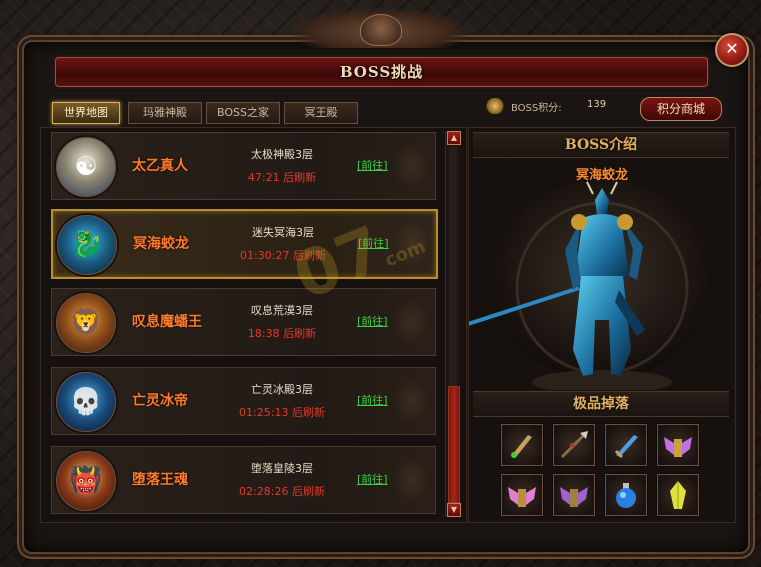 This screenshot has width=761, height=567. I want to click on boss-location: 太极神殿3层, so click(282, 154).